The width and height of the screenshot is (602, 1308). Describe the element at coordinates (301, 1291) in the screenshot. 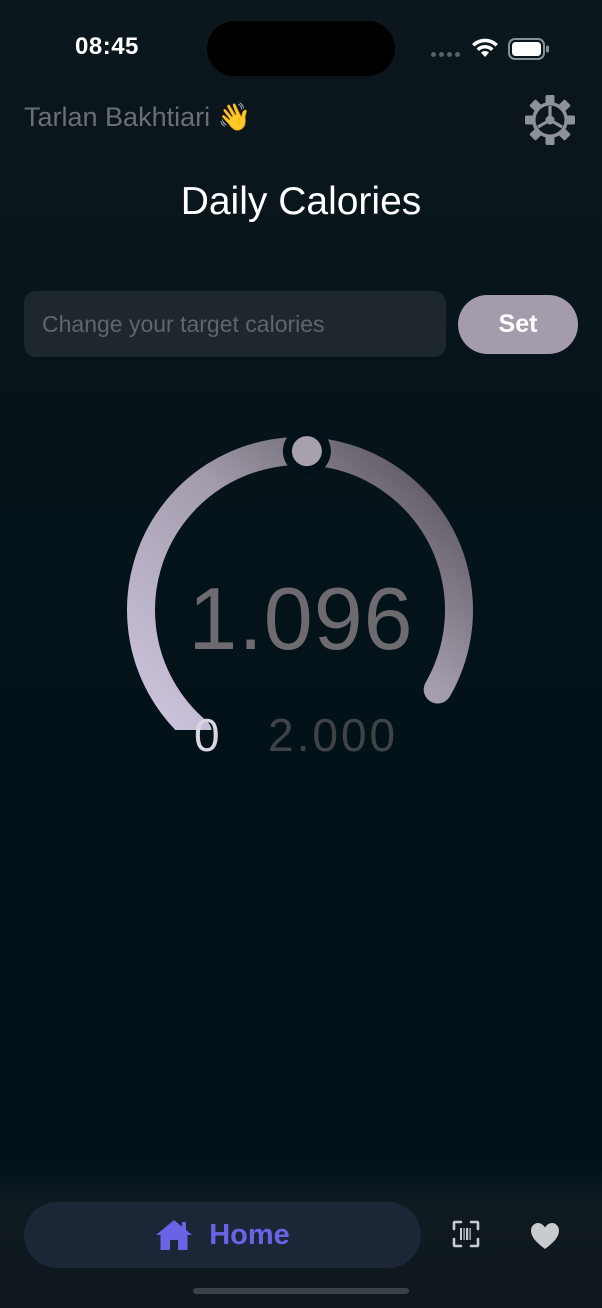

I see `home-indicator` at that location.